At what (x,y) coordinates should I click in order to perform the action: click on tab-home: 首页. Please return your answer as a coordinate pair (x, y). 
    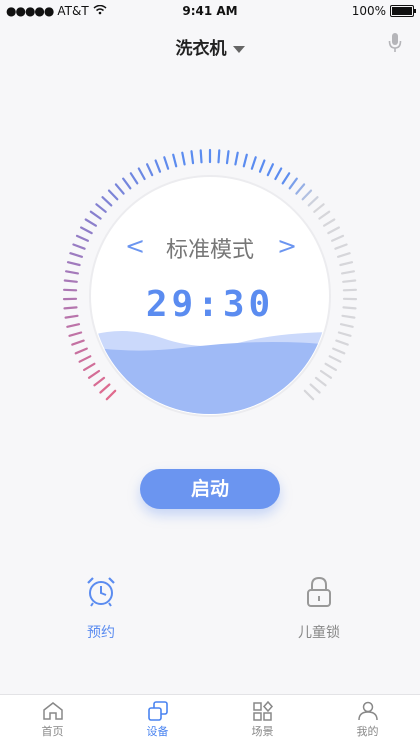
    Looking at the image, I should click on (52, 721).